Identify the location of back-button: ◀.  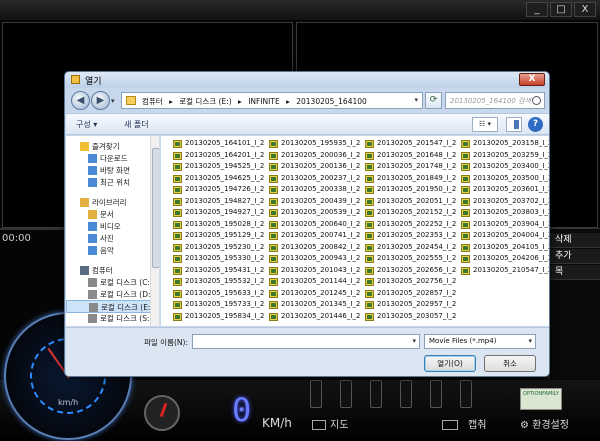
(80, 100).